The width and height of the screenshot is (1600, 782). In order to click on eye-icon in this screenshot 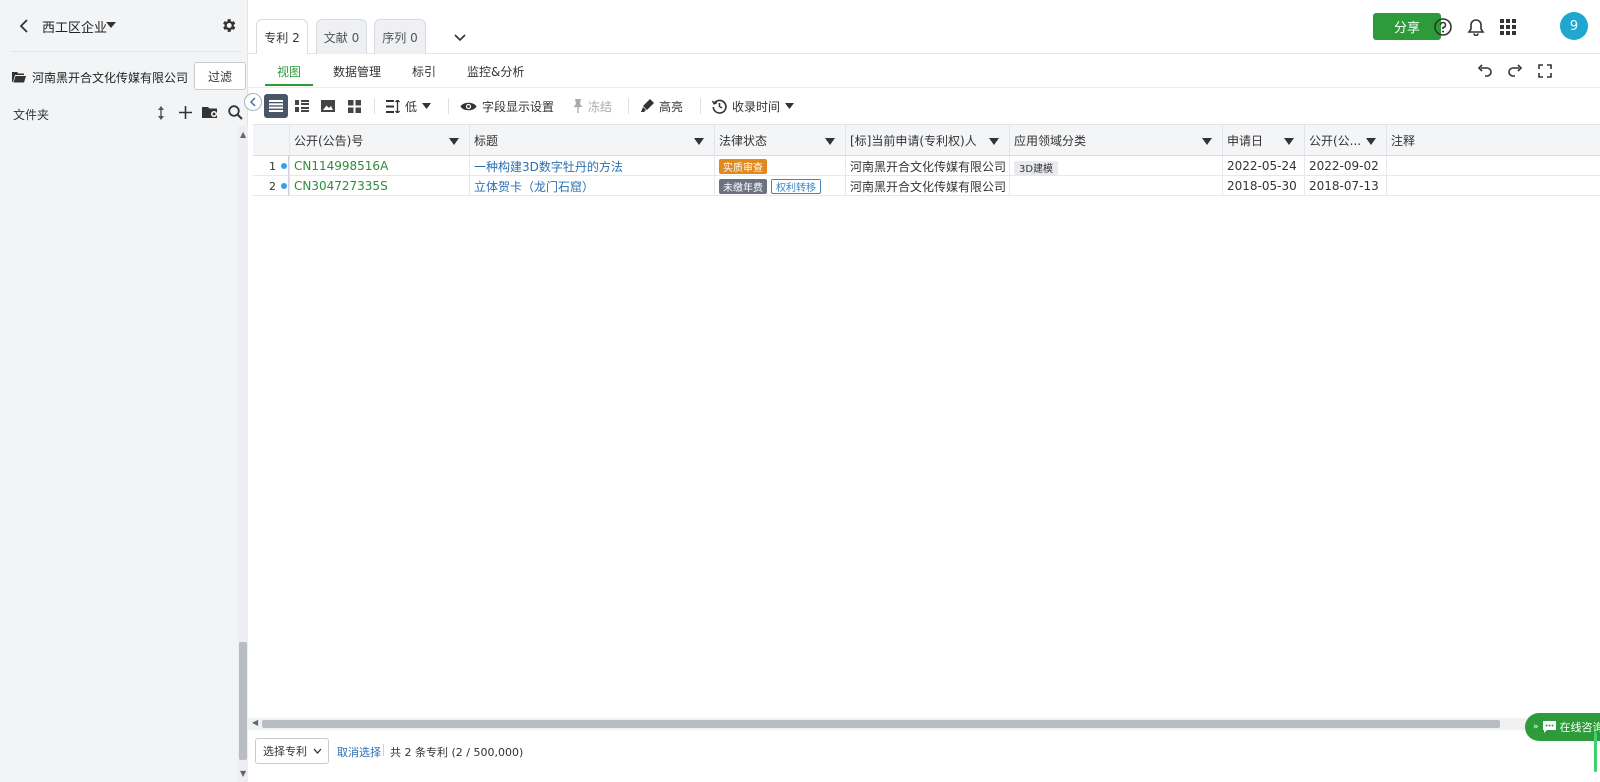, I will do `click(468, 106)`.